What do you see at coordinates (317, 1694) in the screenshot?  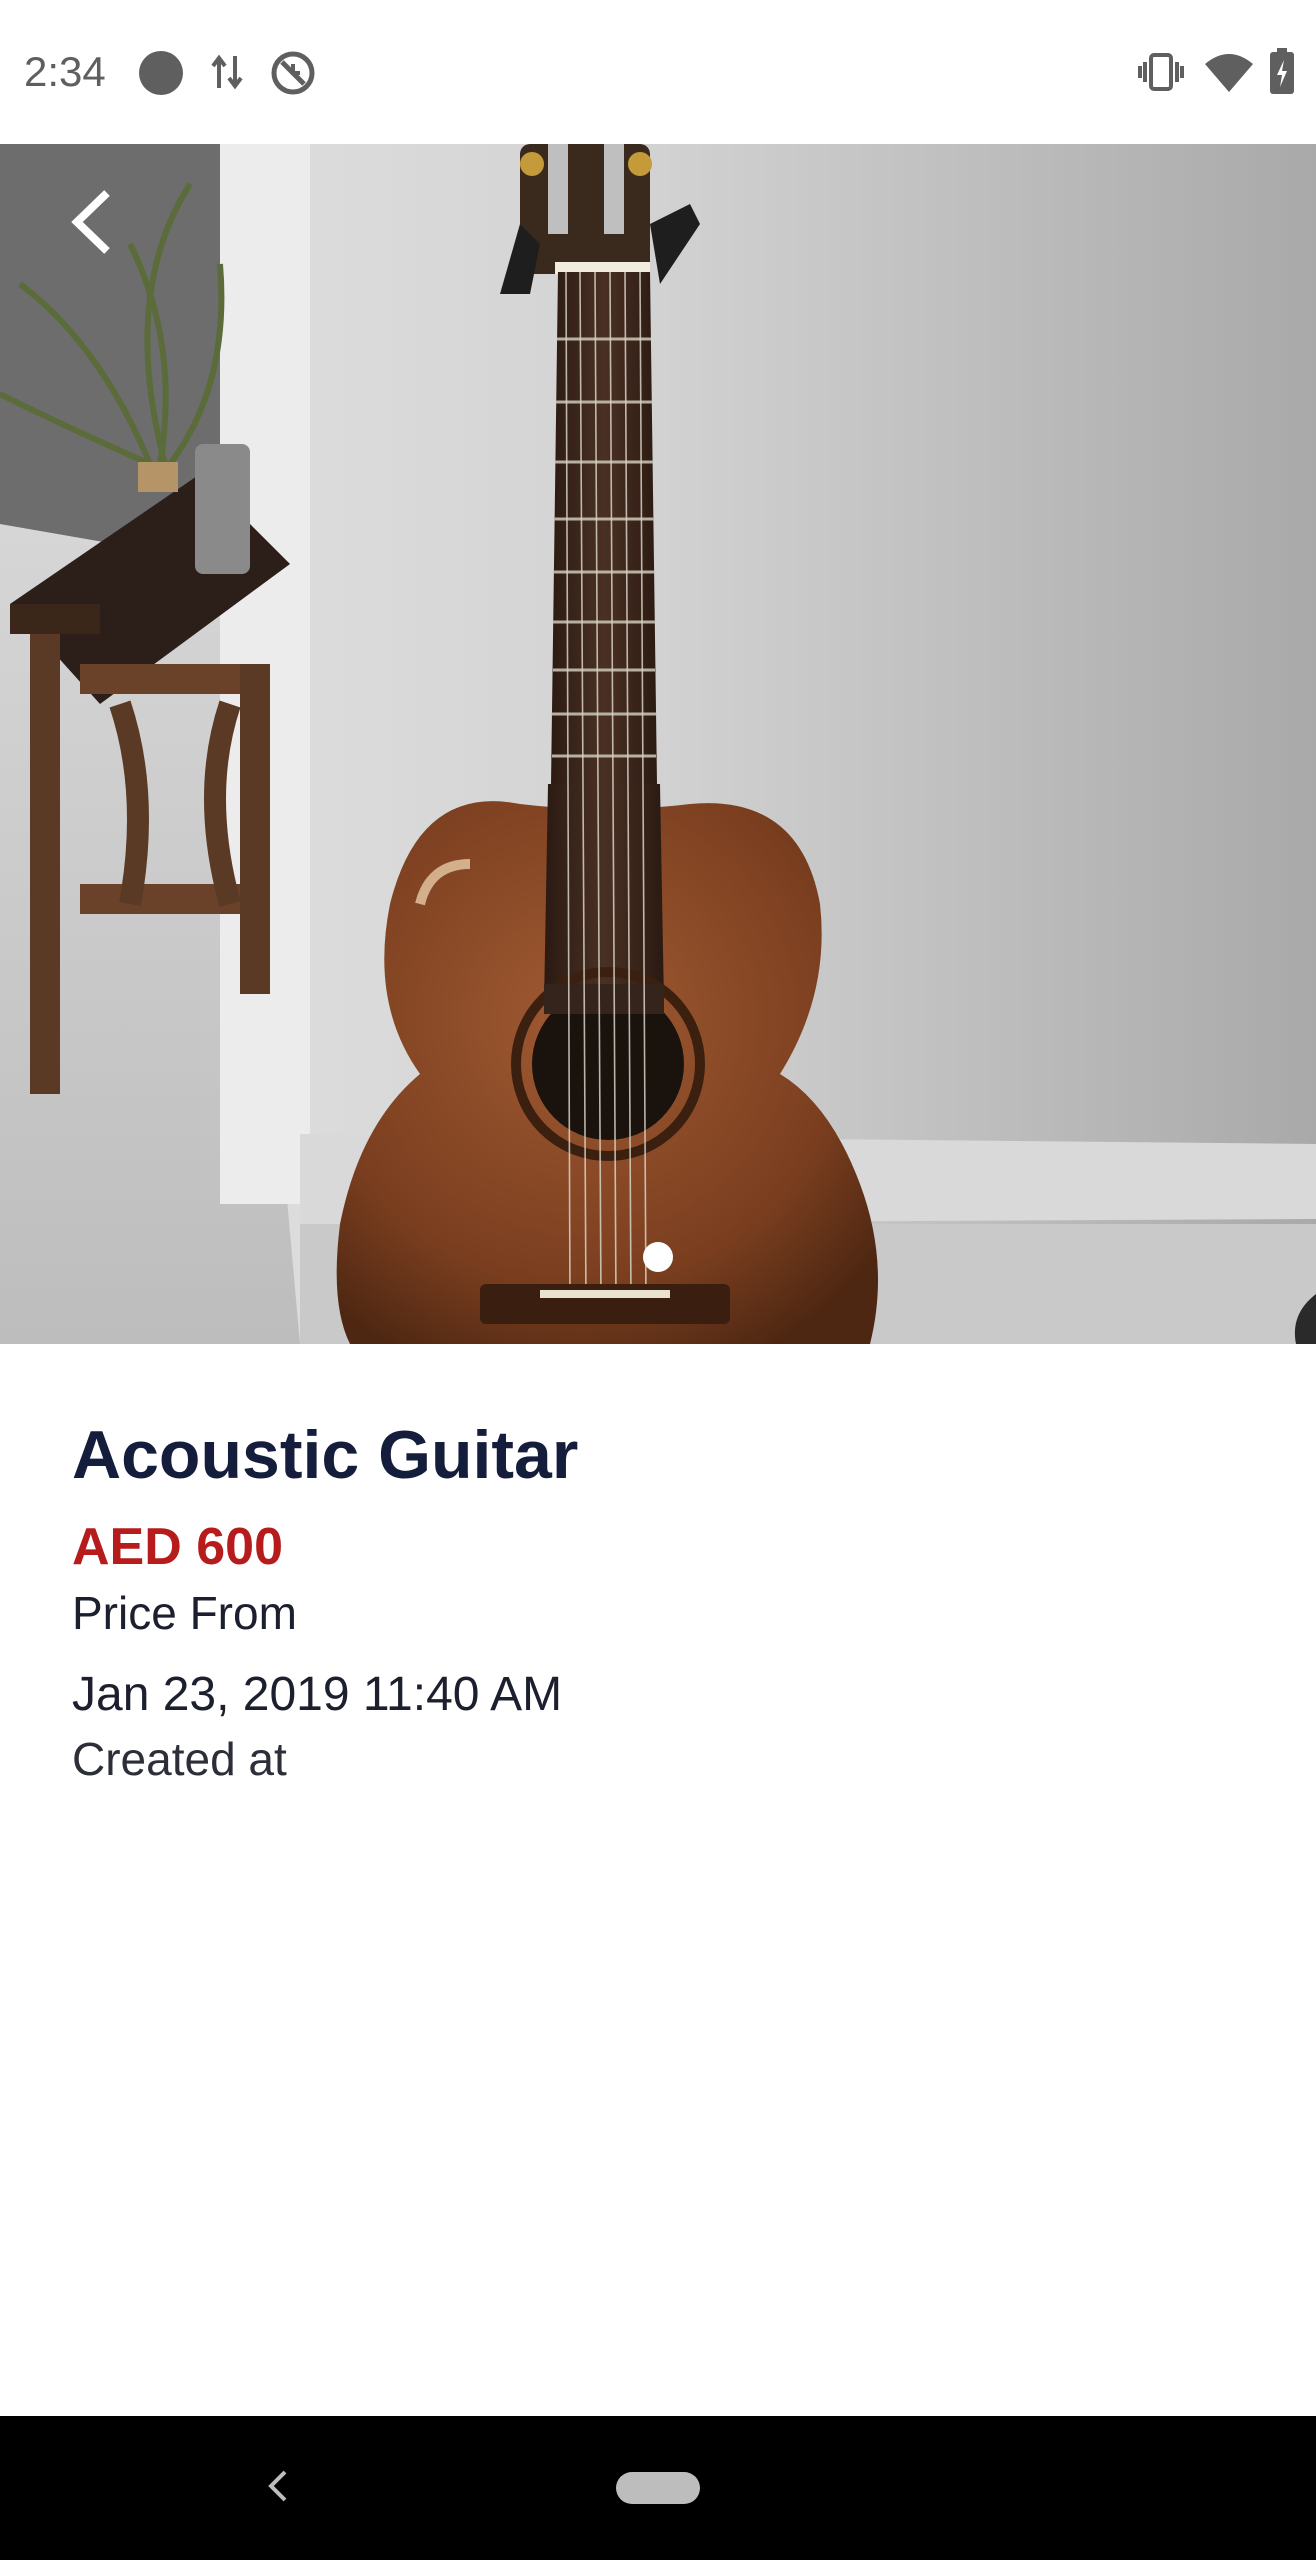 I see `created-date: Jan 23, 2019 11:40 AM` at bounding box center [317, 1694].